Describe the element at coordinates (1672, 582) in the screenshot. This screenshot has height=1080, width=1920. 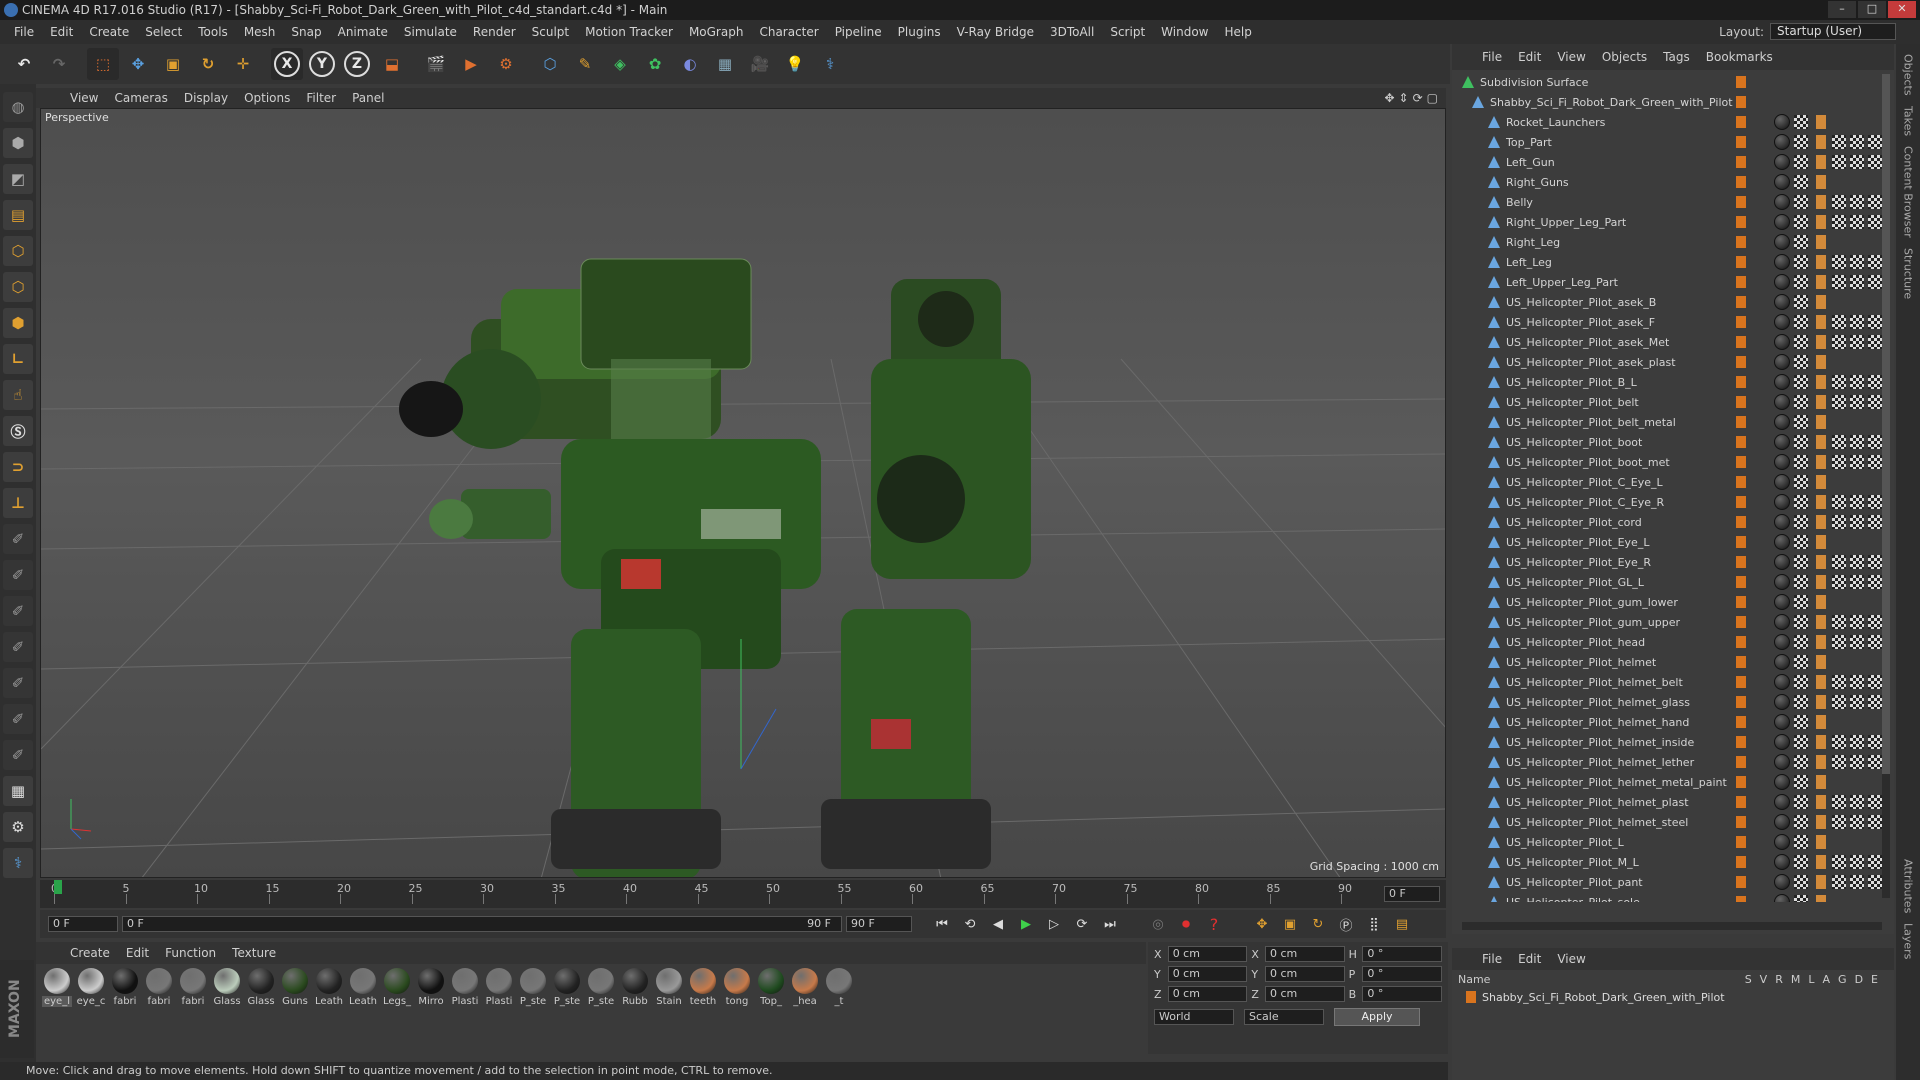
I see `object-row: US_Helicopter_Pilot_GL_L` at that location.